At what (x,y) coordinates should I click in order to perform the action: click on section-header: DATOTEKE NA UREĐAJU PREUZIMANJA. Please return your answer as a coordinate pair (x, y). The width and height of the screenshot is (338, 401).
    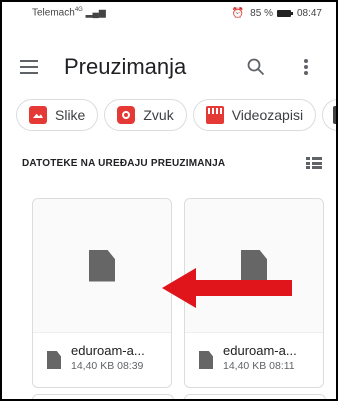
    Looking at the image, I should click on (172, 163).